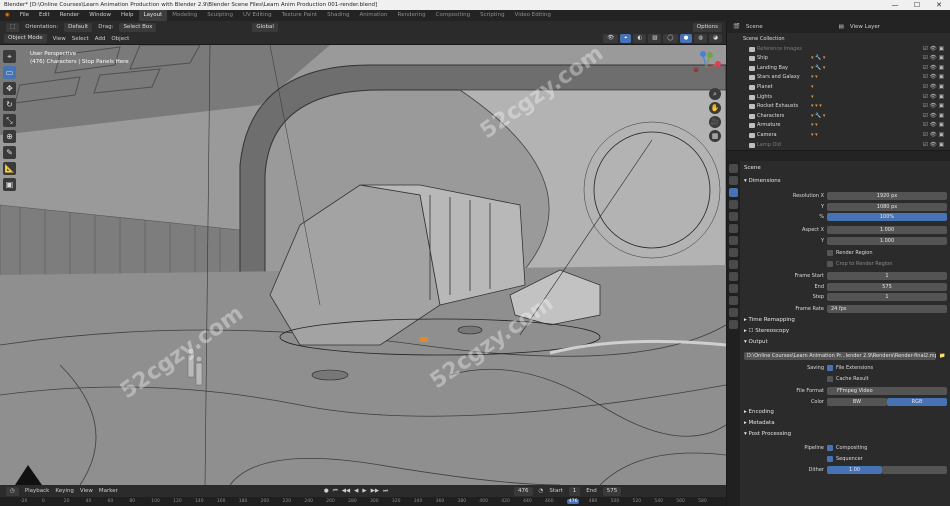  I want to click on annotate-icon: ✎, so click(9, 152).